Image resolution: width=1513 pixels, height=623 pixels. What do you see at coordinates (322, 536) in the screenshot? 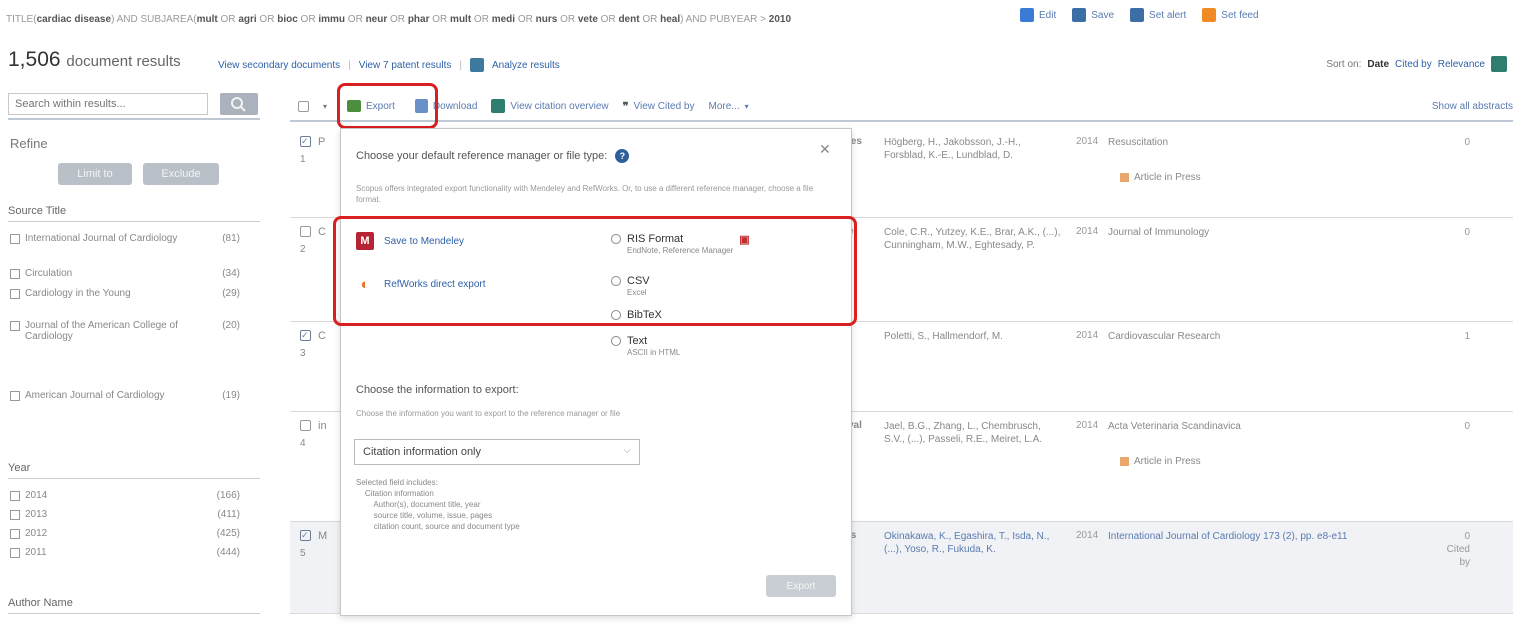
I see `row-title-fragment: M` at bounding box center [322, 536].